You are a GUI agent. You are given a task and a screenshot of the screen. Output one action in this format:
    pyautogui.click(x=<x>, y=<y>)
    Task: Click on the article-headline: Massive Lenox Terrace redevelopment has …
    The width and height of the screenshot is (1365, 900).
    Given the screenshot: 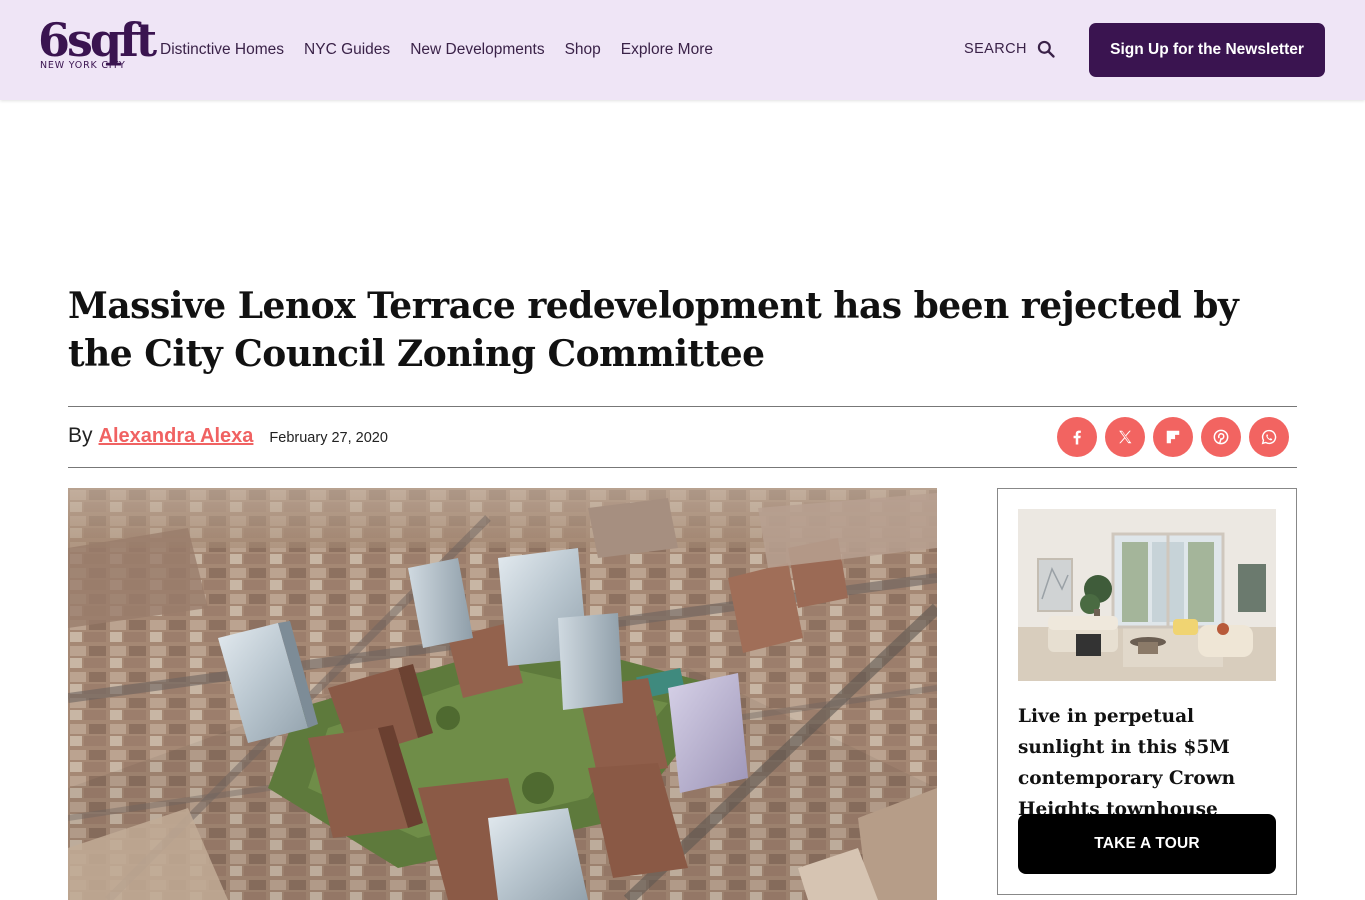 What is the action you would take?
    pyautogui.click(x=653, y=330)
    